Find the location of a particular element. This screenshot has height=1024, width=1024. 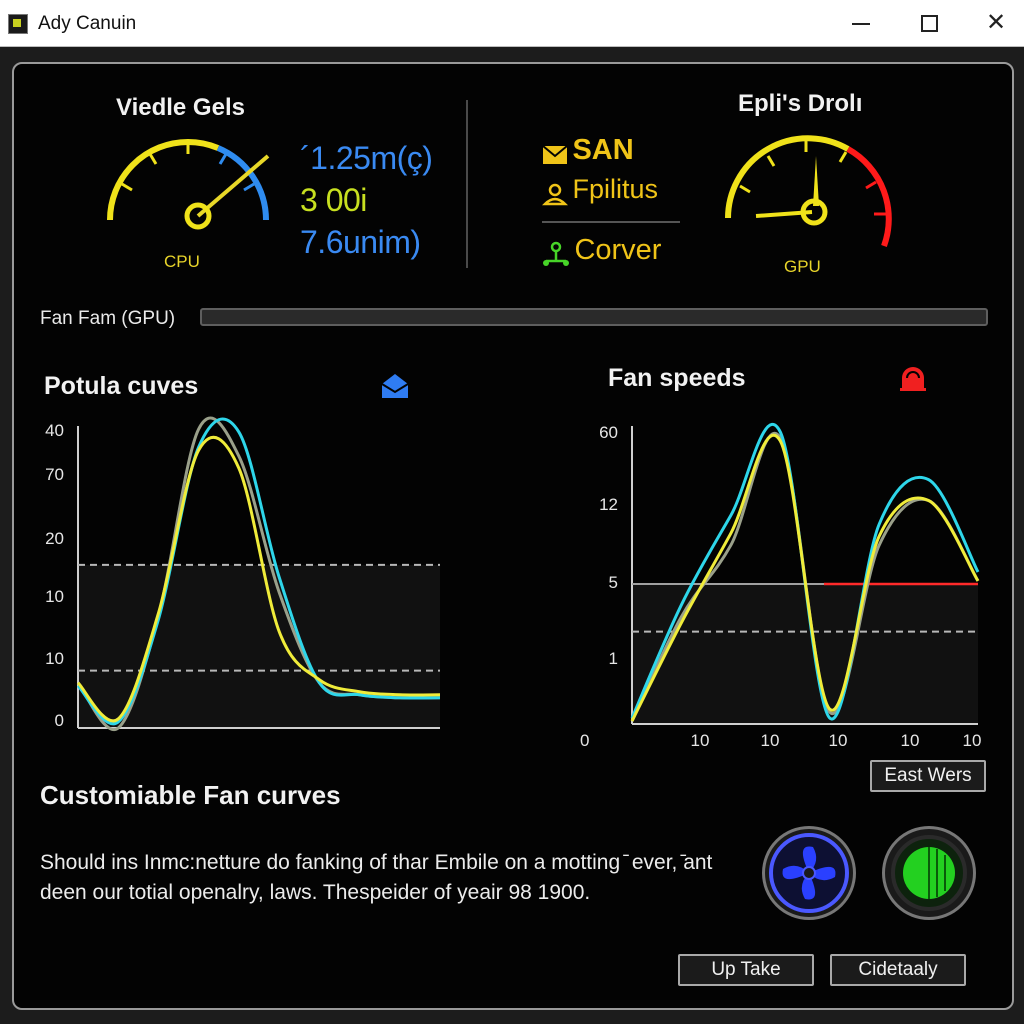

info-corver-label: Corver is located at coordinates (618, 250).